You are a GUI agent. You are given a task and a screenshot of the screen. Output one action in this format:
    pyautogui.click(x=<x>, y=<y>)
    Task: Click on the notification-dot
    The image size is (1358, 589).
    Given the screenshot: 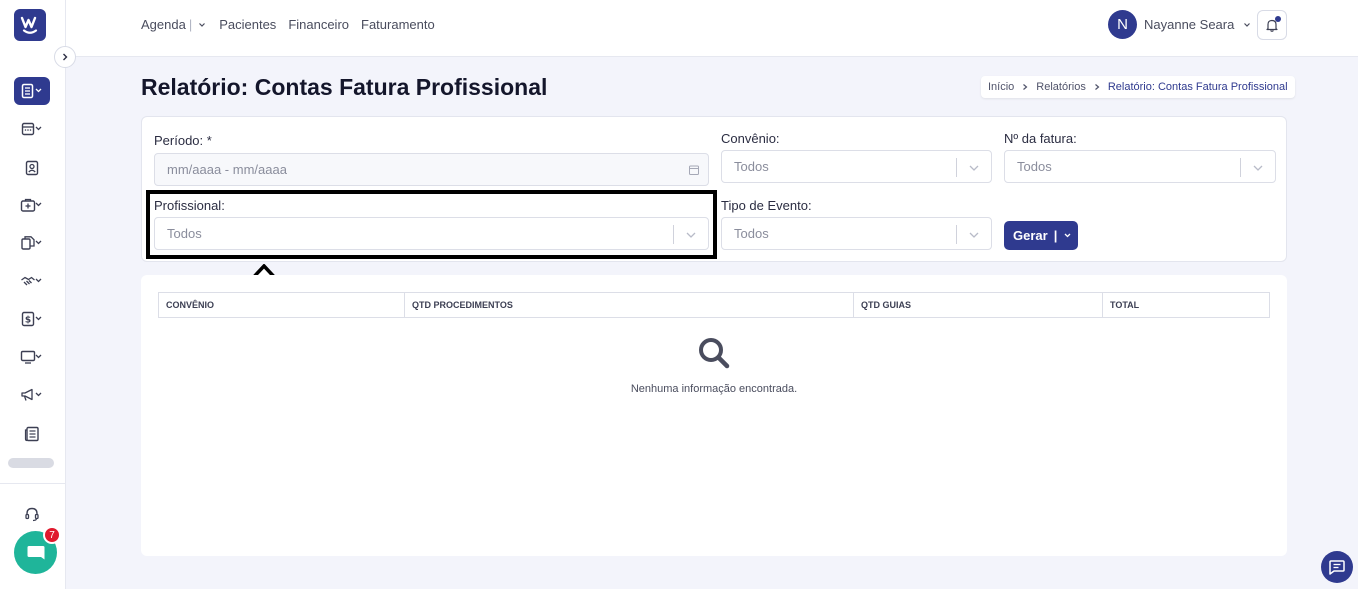 What is the action you would take?
    pyautogui.click(x=1278, y=19)
    